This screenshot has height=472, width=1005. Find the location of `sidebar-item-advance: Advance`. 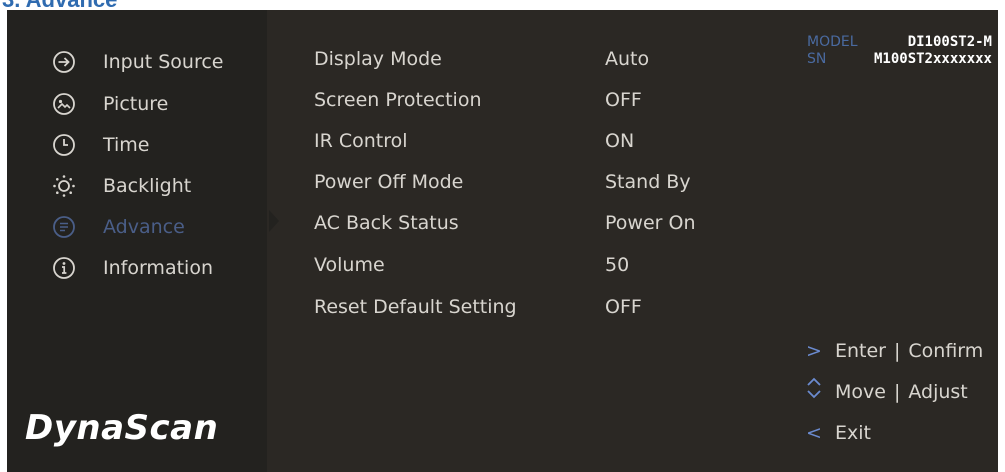

sidebar-item-advance: Advance is located at coordinates (156, 227).